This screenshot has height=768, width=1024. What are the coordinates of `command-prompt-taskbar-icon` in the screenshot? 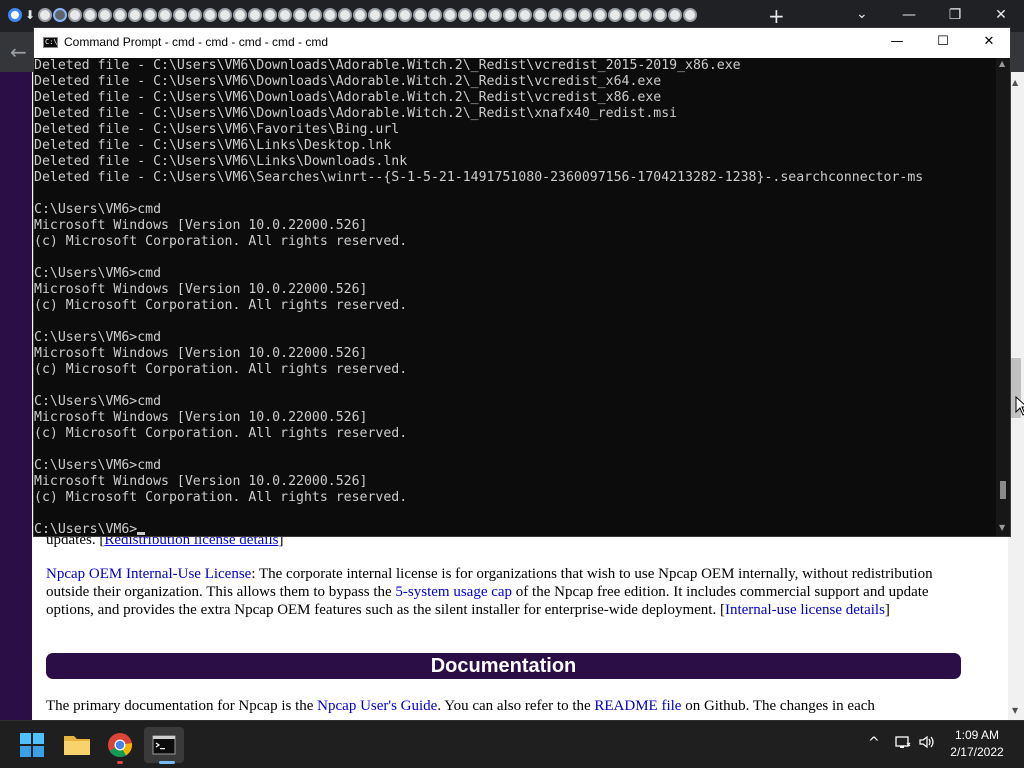 It's located at (164, 745).